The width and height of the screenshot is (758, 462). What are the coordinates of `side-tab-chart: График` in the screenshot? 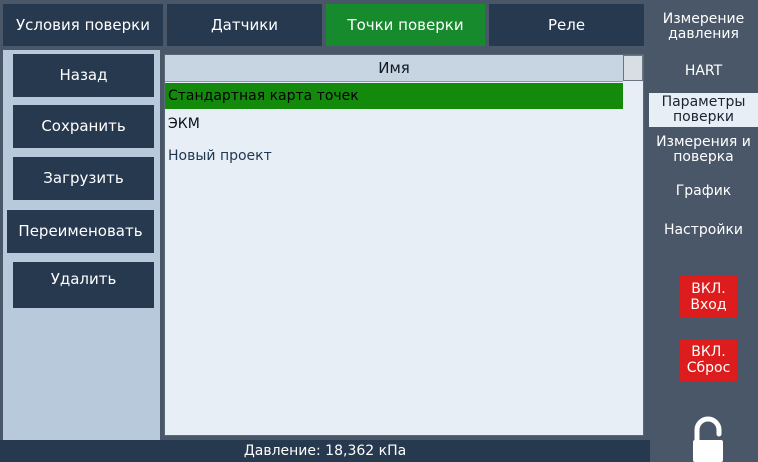 It's located at (703, 191).